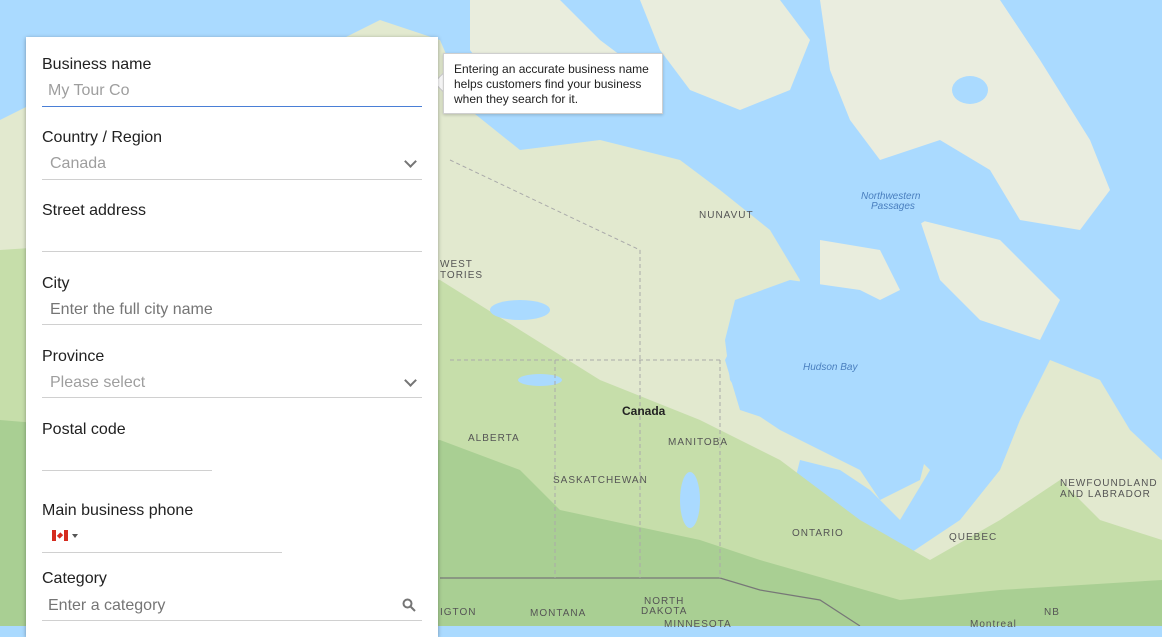 The image size is (1162, 637). I want to click on province-field: Province Please select, so click(232, 373).